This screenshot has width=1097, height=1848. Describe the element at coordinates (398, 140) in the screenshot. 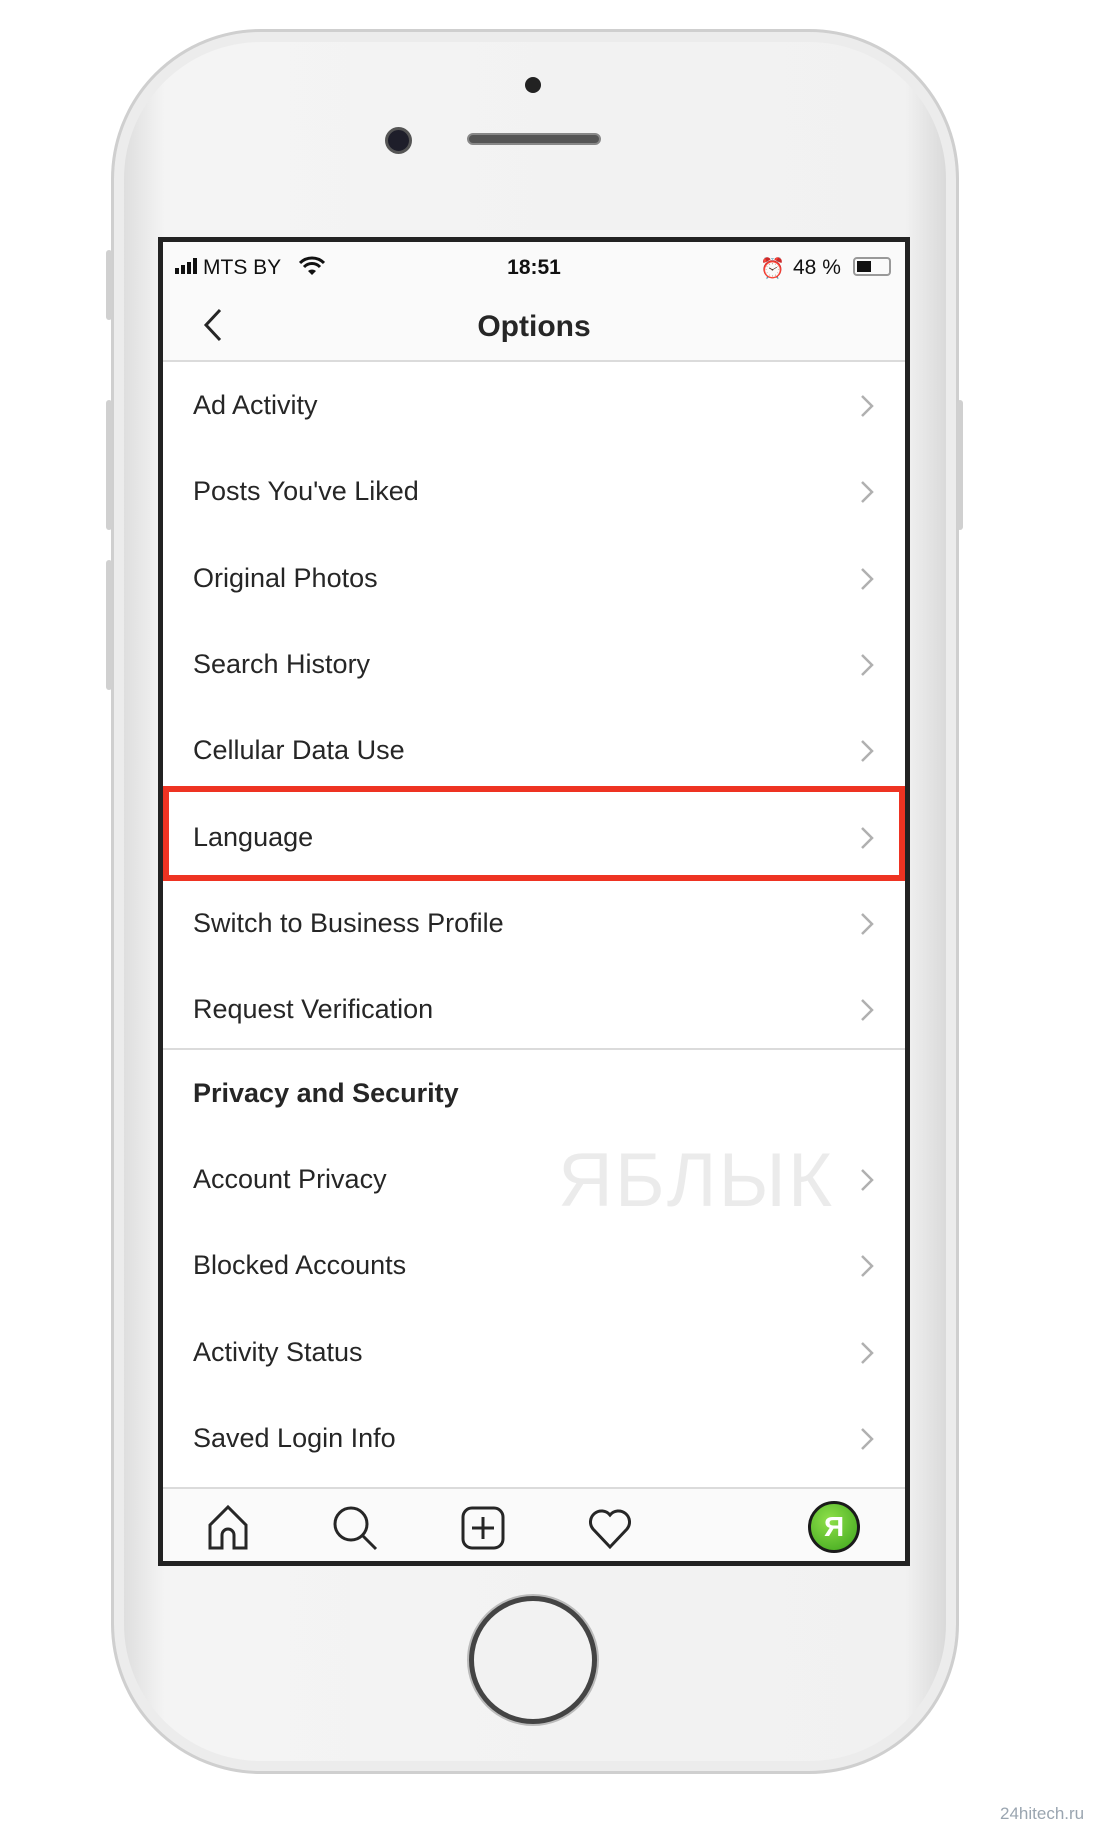

I see `front-camera` at that location.